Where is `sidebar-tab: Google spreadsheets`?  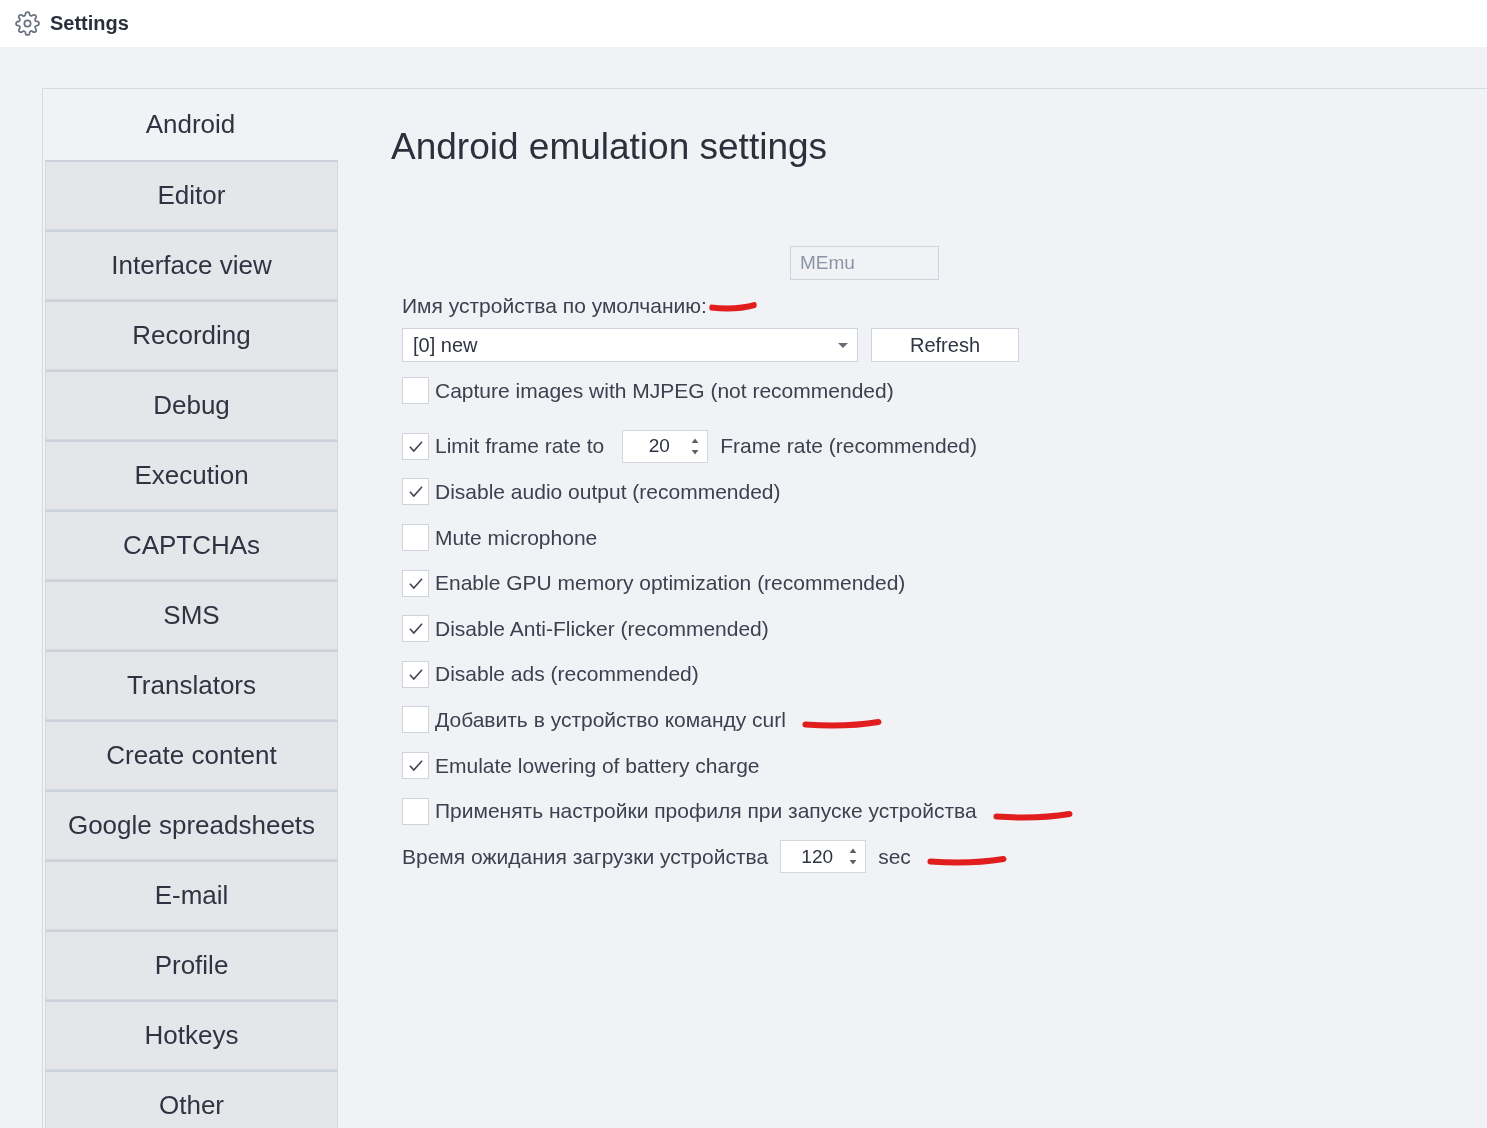 sidebar-tab: Google spreadsheets is located at coordinates (191, 825).